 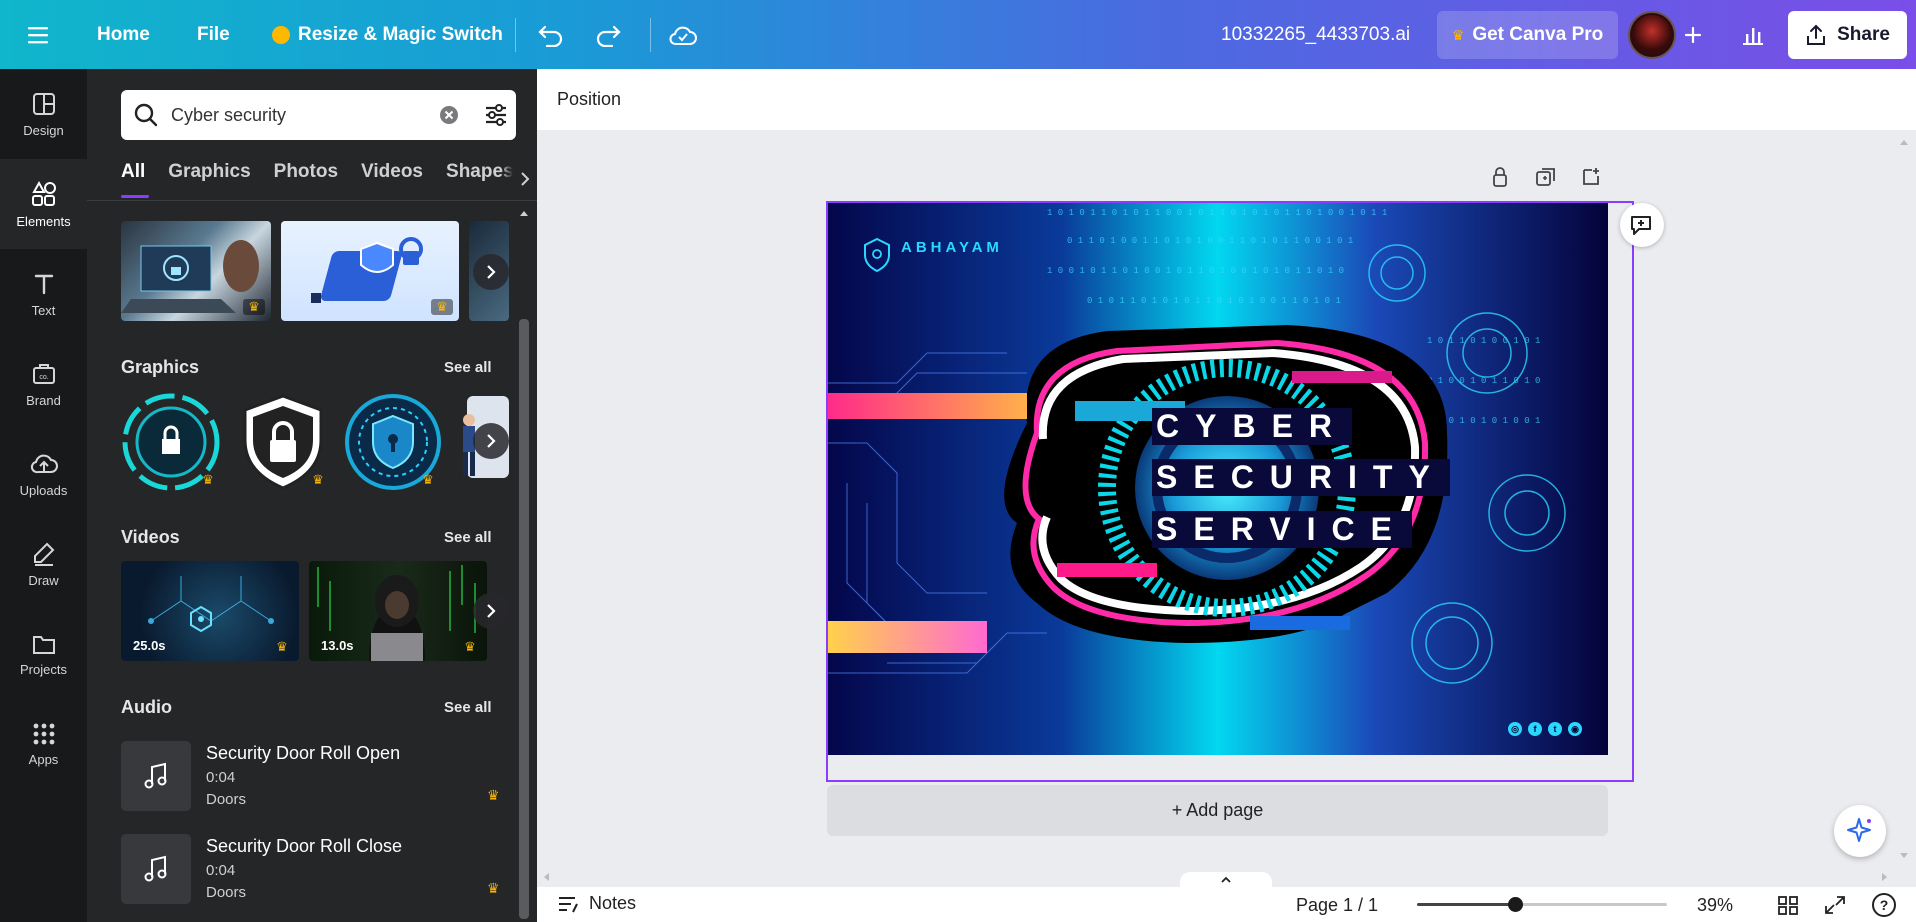 I want to click on sidebar-item-brand: co. Brand, so click(x=43, y=384).